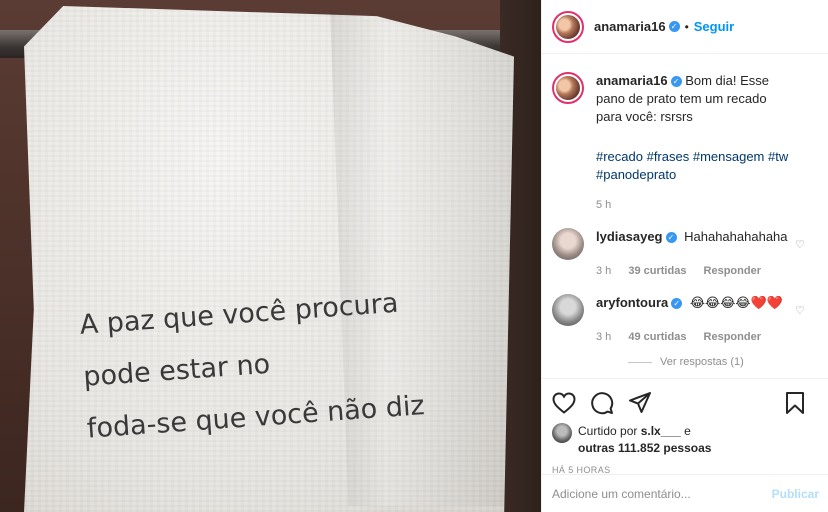  I want to click on comment-likes: 49 curtidas, so click(657, 337).